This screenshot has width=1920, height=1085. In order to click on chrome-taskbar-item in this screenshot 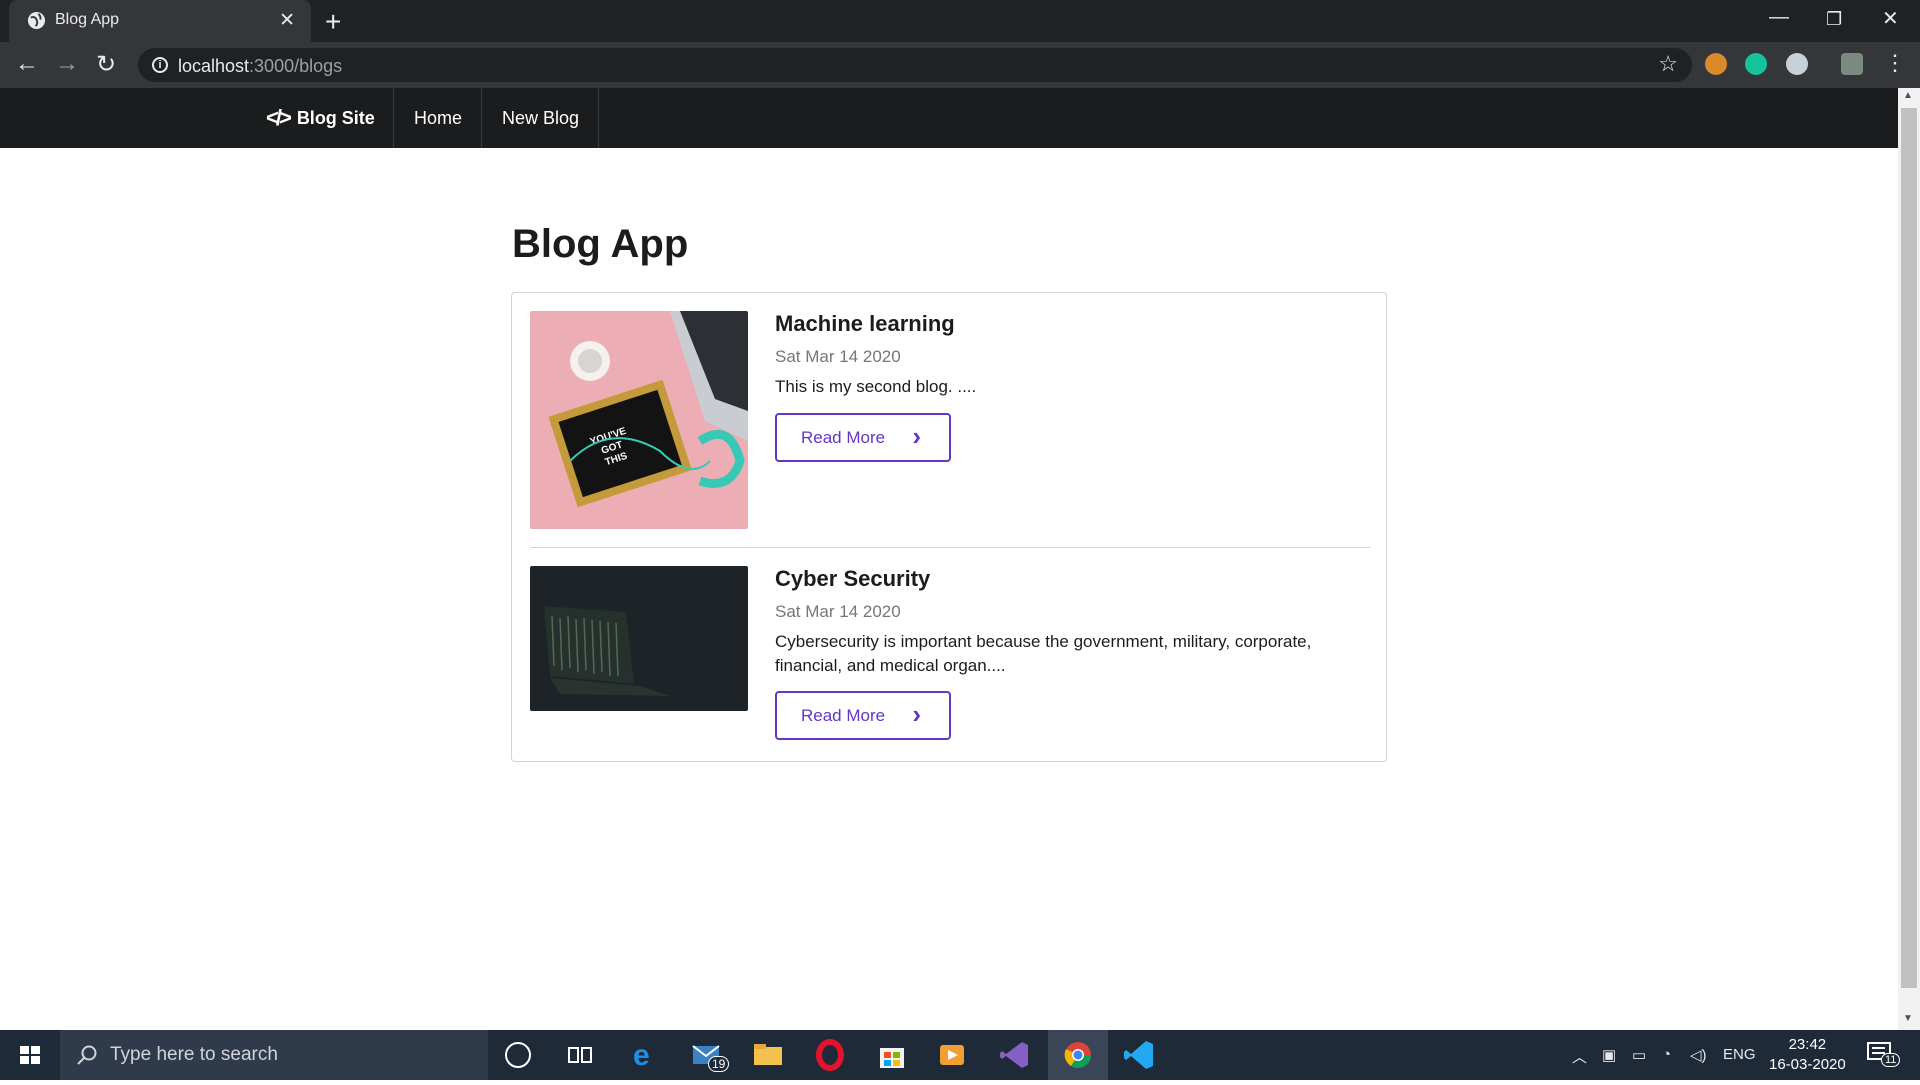, I will do `click(1078, 1055)`.